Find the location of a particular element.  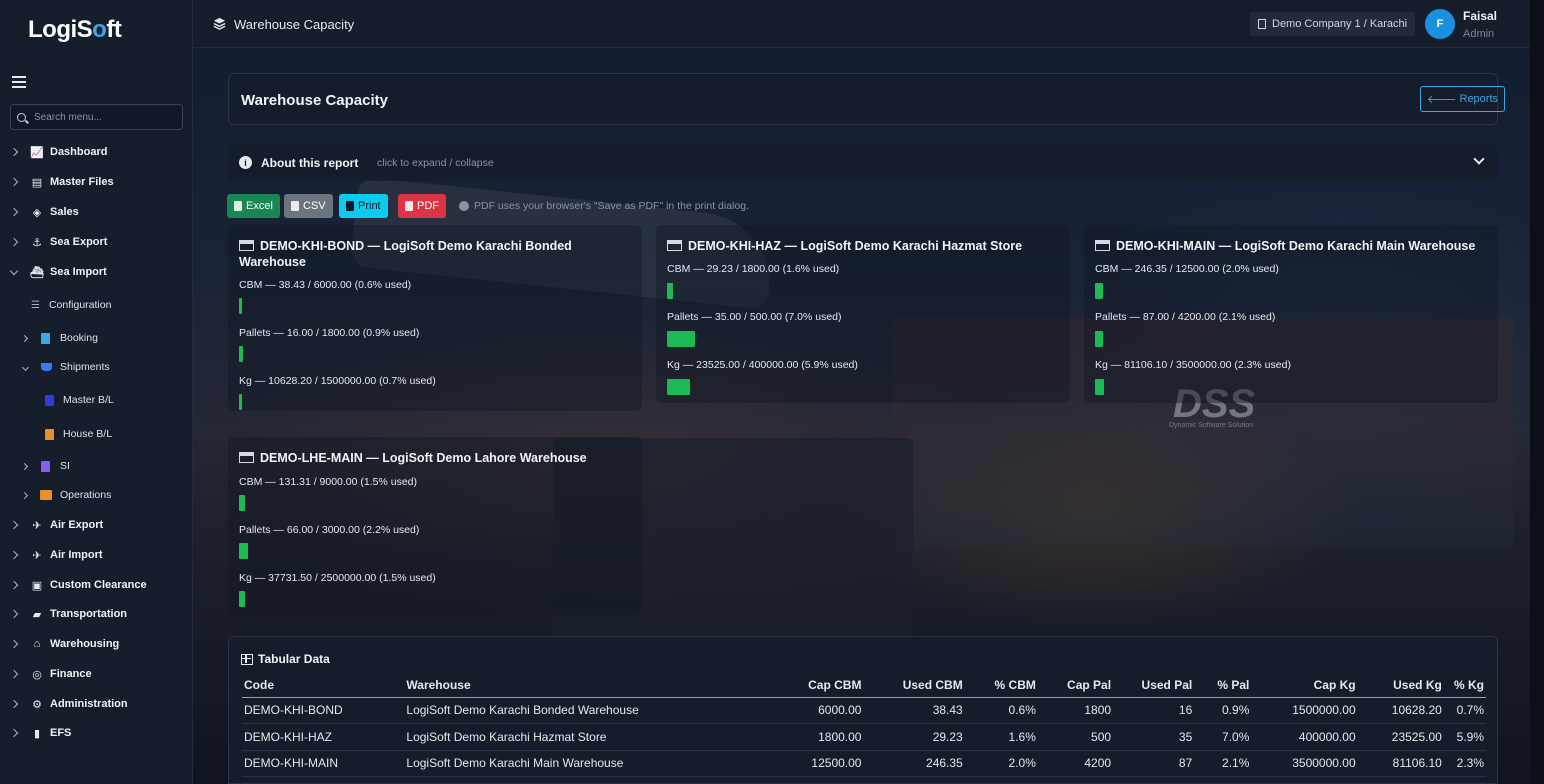

table-cell: 81106.10 is located at coordinates (1400, 763).